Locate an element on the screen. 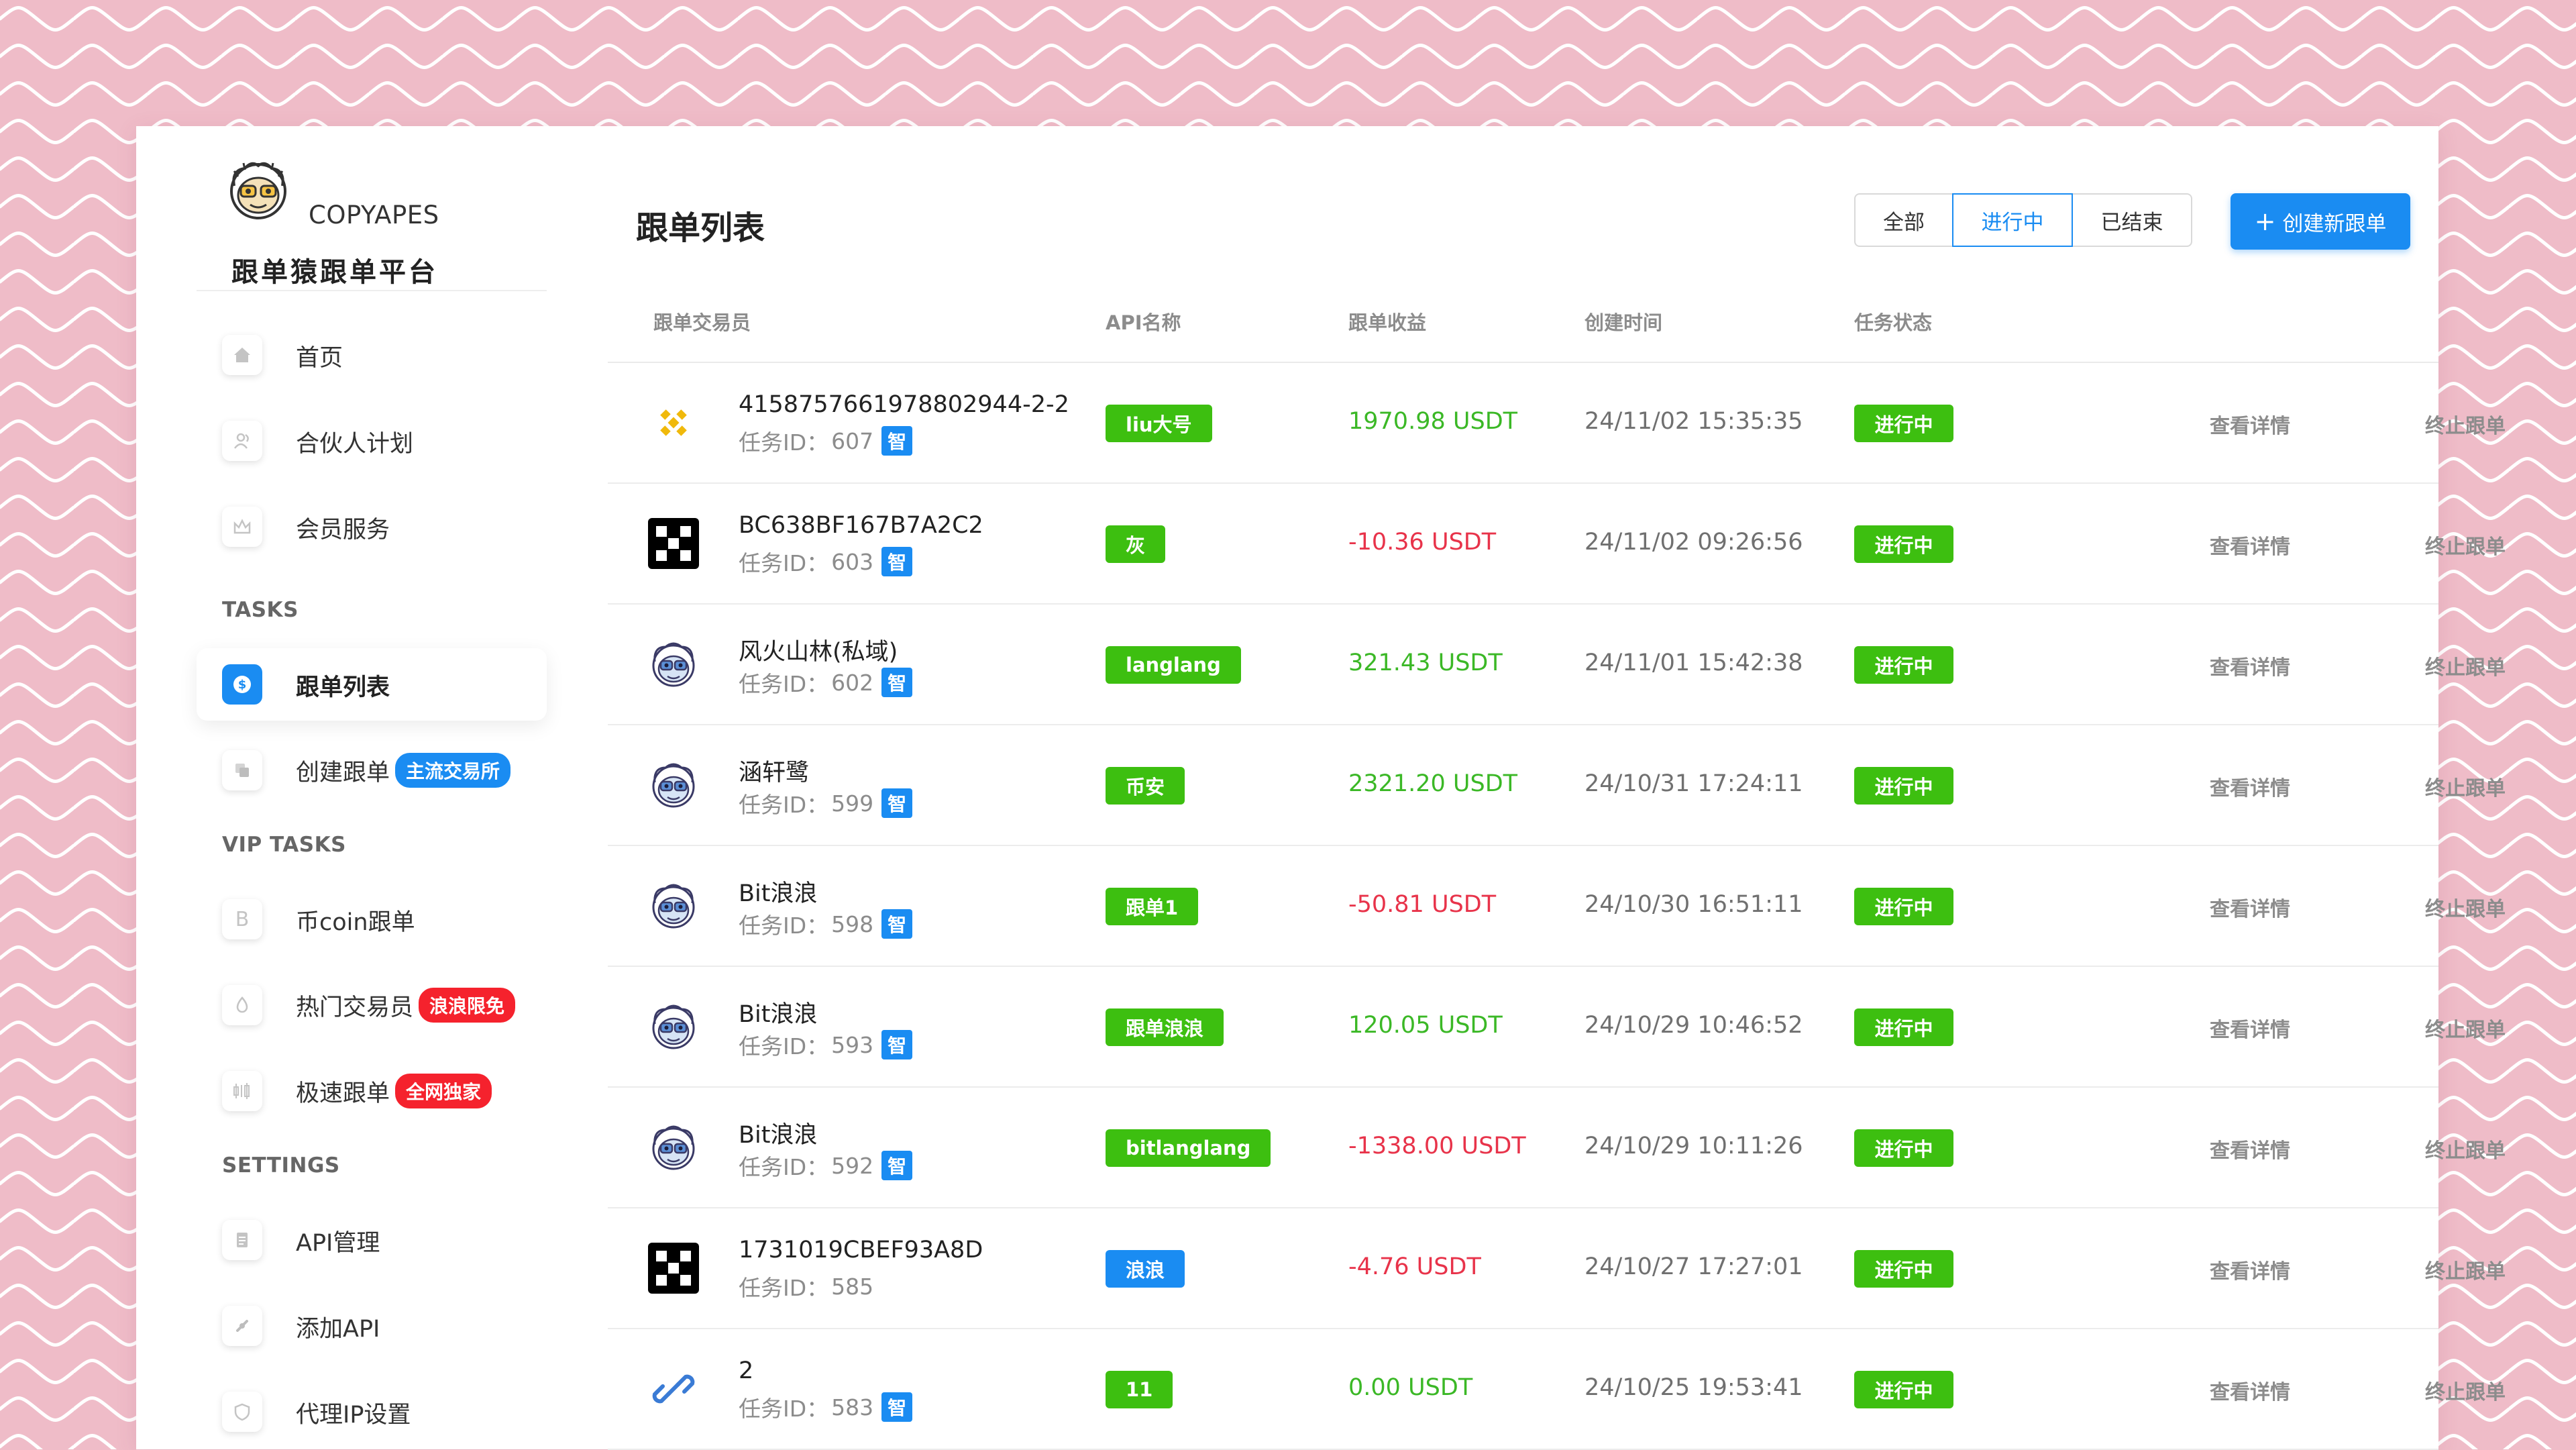 The width and height of the screenshot is (2576, 1450). filter-all: 全部 is located at coordinates (1903, 220).